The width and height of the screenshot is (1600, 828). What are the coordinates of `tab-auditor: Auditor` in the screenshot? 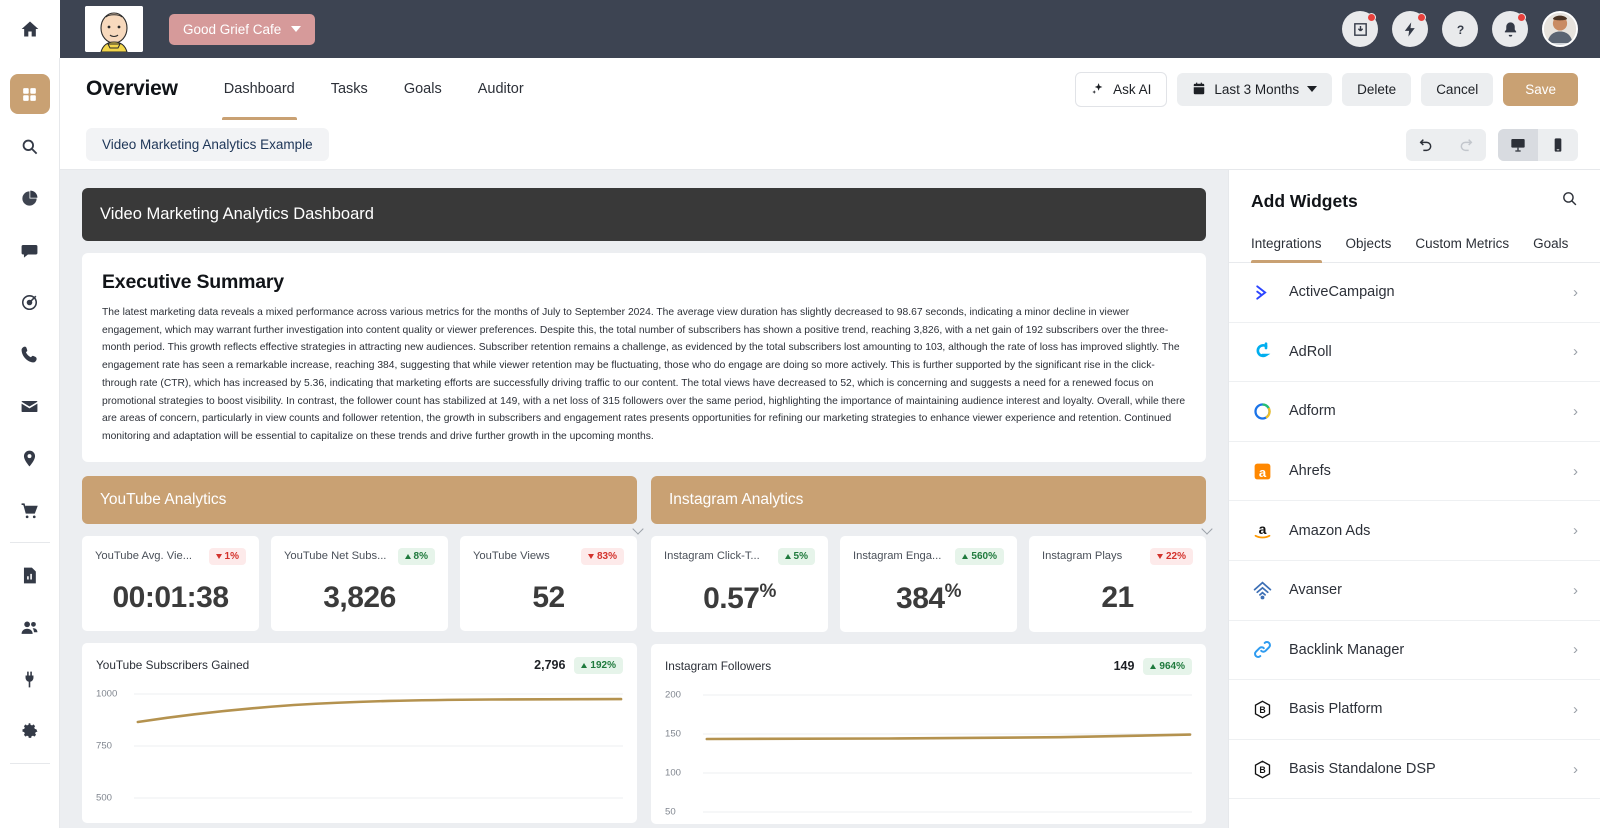 It's located at (501, 89).